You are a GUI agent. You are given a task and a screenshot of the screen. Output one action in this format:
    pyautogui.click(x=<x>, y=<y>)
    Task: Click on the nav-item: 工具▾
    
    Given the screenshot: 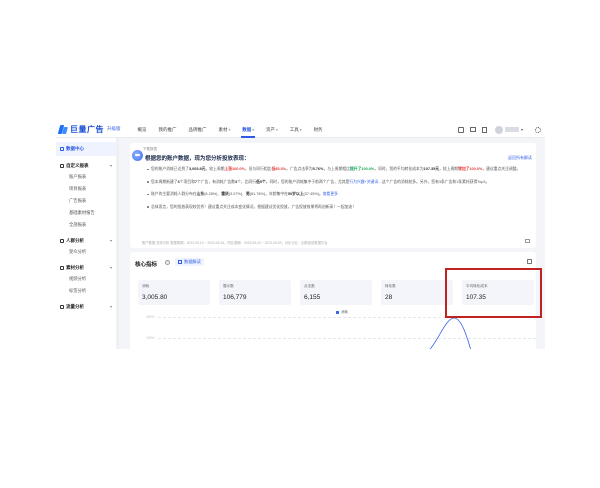 What is the action you would take?
    pyautogui.click(x=296, y=129)
    